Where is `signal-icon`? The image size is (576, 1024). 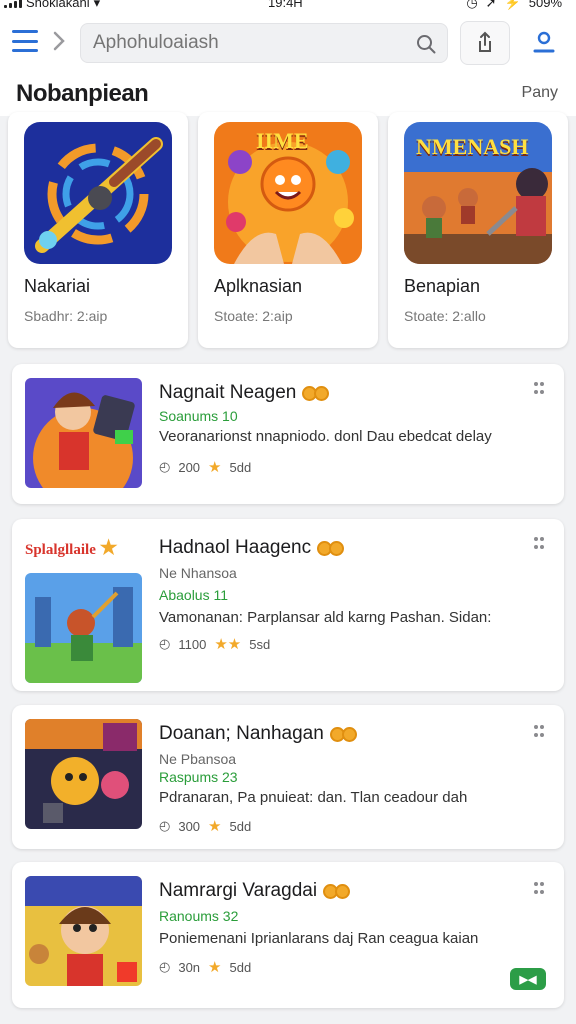 signal-icon is located at coordinates (13, 4).